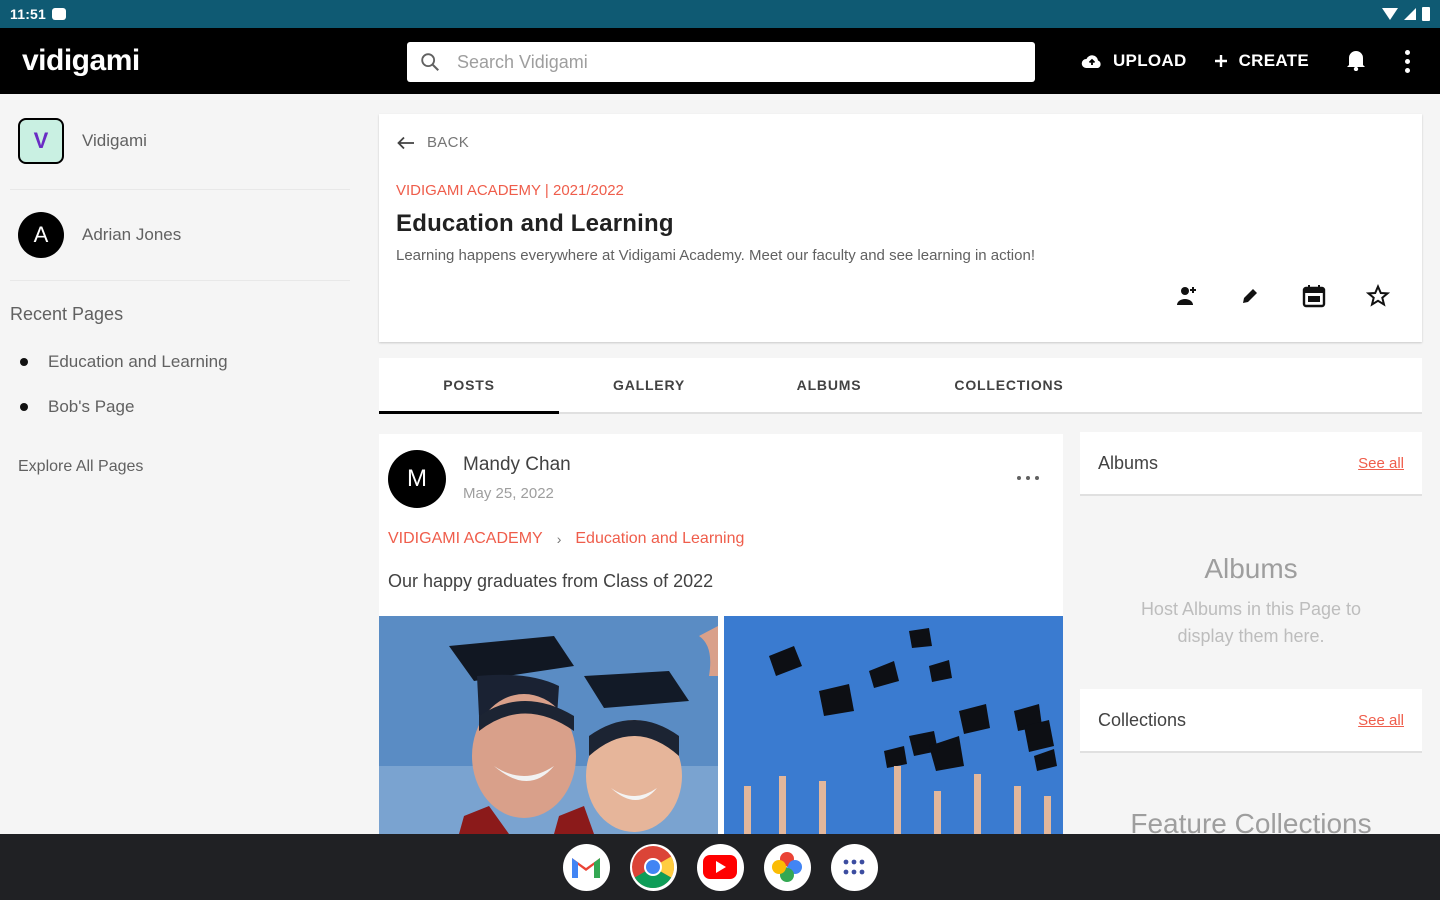 The height and width of the screenshot is (900, 1440). I want to click on arrow-left-icon, so click(405, 142).